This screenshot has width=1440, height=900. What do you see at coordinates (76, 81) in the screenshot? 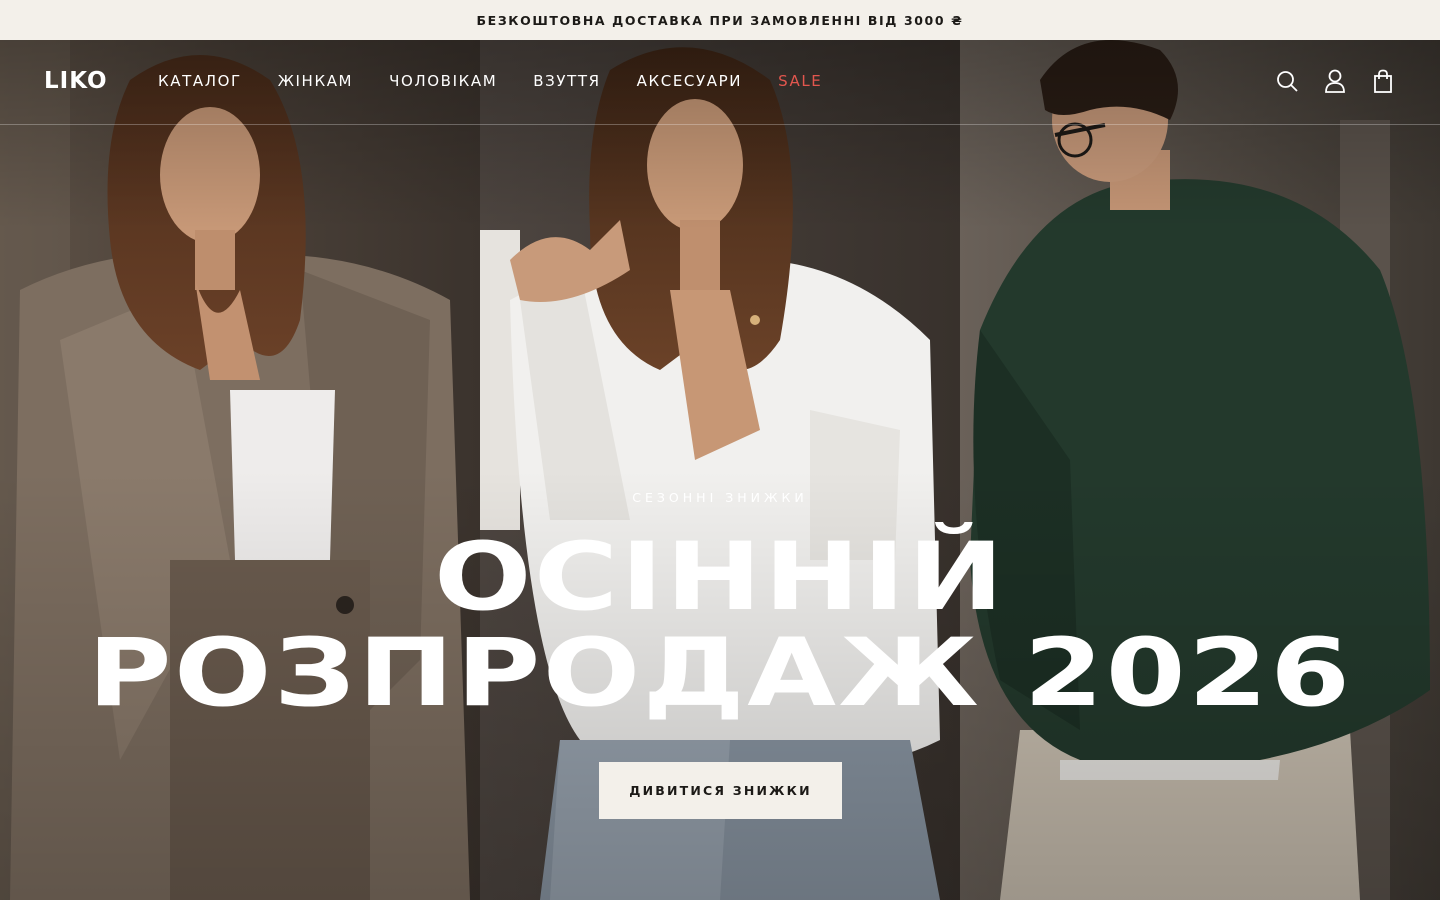
I see `logo: LIKO` at bounding box center [76, 81].